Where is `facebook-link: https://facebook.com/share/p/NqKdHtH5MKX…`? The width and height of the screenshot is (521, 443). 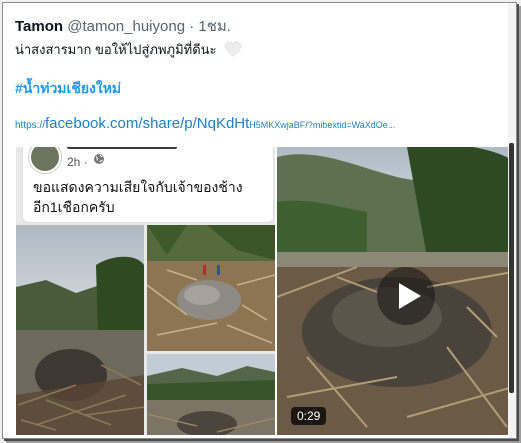 facebook-link: https://facebook.com/share/p/NqKdHtH5MKX… is located at coordinates (205, 124).